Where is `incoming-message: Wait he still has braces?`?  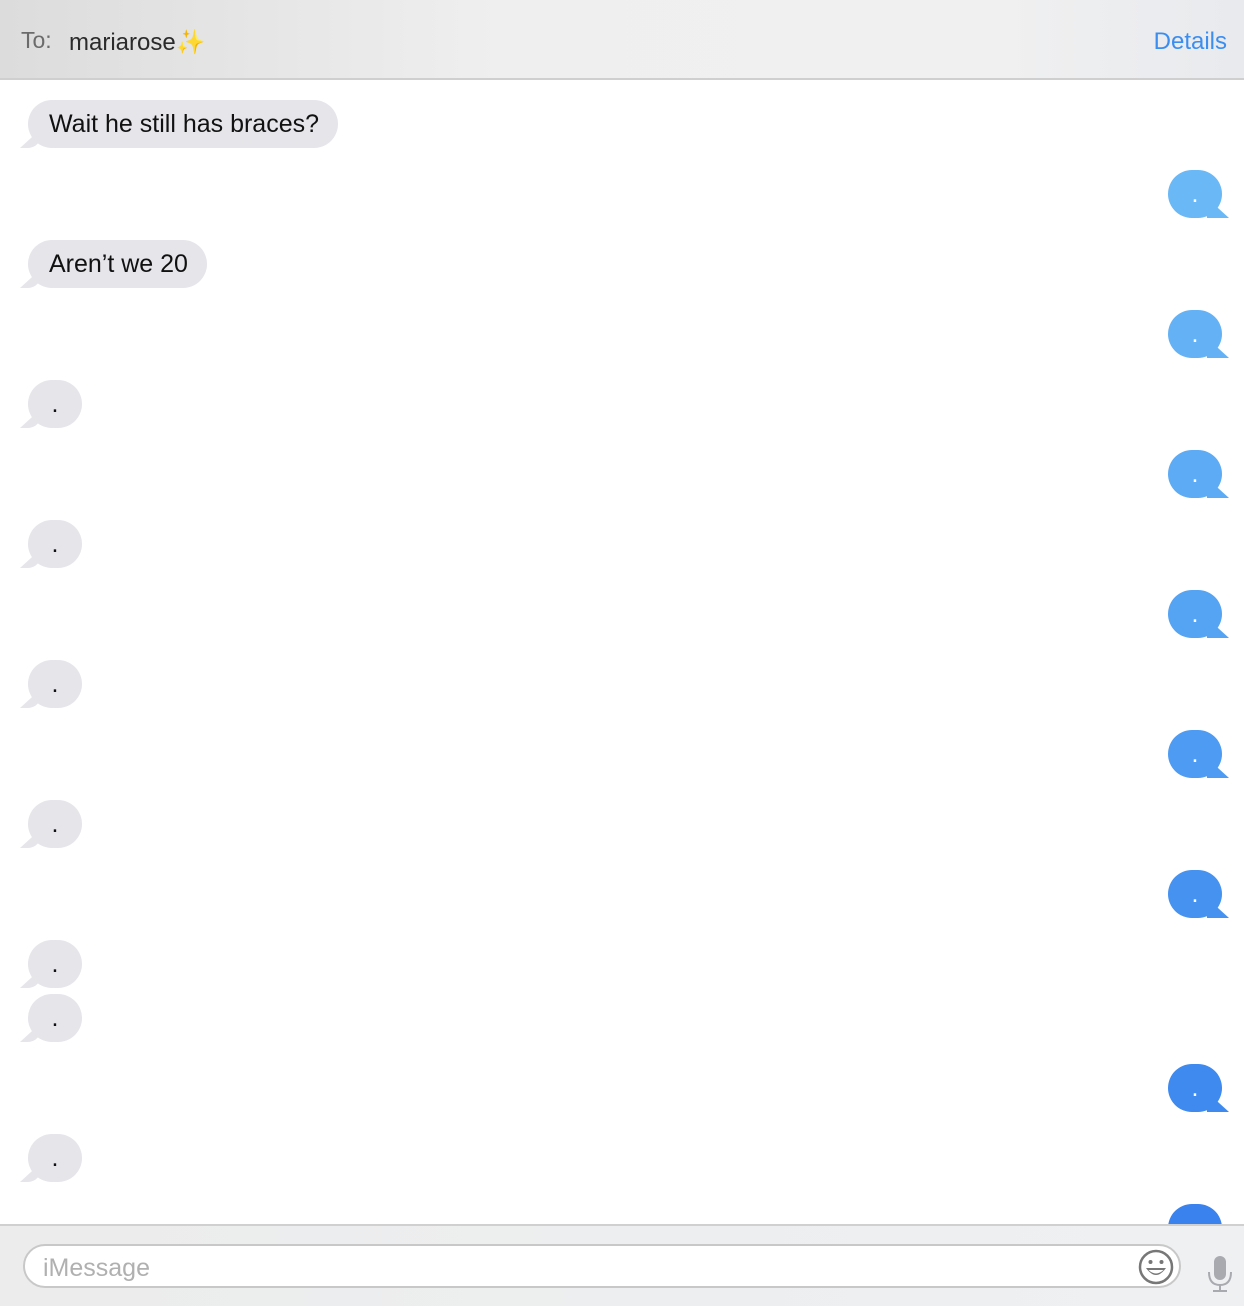 incoming-message: Wait he still has braces? is located at coordinates (183, 124).